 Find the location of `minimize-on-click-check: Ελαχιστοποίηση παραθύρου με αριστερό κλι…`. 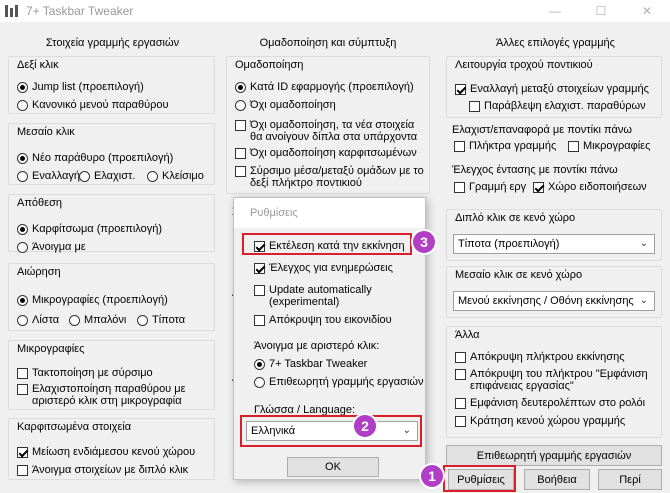

minimize-on-click-check: Ελαχιστοποίηση παραθύρου με αριστερό κλι… is located at coordinates (112, 395).